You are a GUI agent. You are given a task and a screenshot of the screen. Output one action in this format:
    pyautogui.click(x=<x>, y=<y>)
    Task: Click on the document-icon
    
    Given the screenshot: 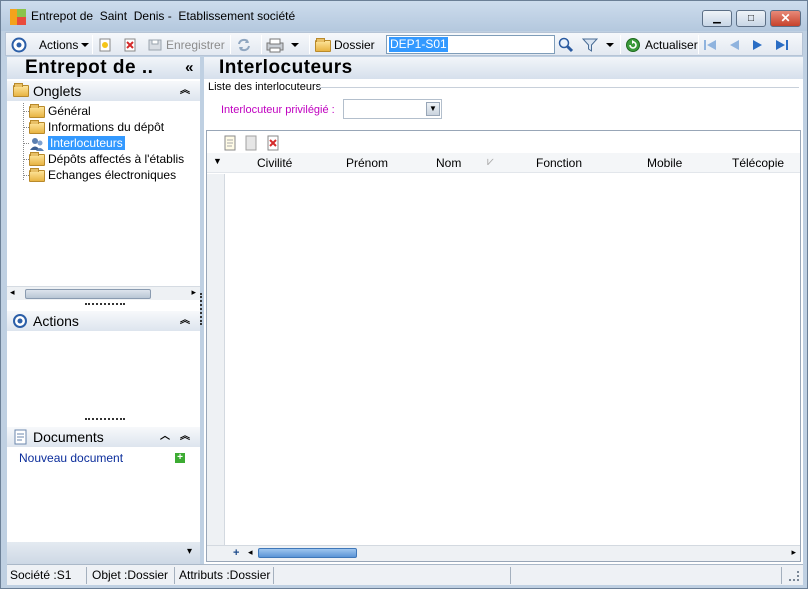 What is the action you would take?
    pyautogui.click(x=21, y=437)
    